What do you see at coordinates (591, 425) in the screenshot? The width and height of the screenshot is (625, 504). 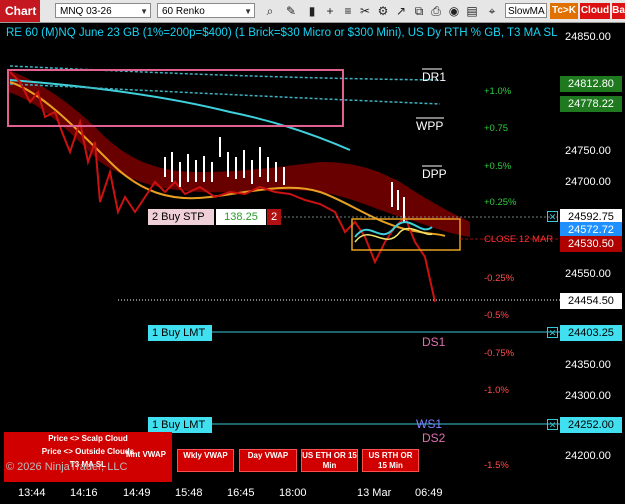 I see `price-box-buy-lmt-2: 24252.00` at bounding box center [591, 425].